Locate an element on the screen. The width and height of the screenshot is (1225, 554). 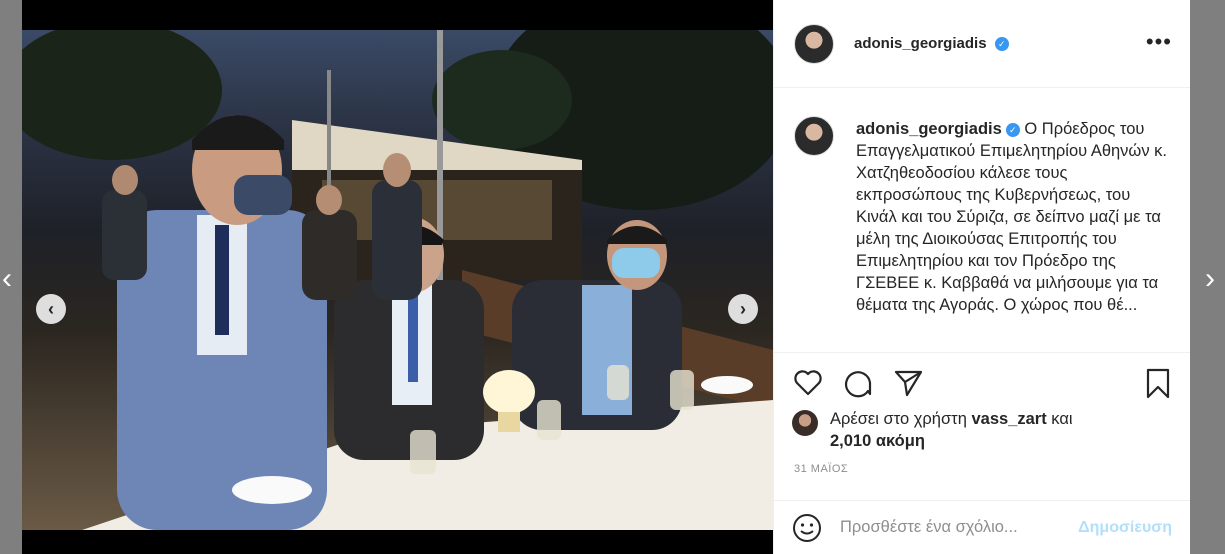
liked-by-username: vass_zart is located at coordinates (1008, 419).